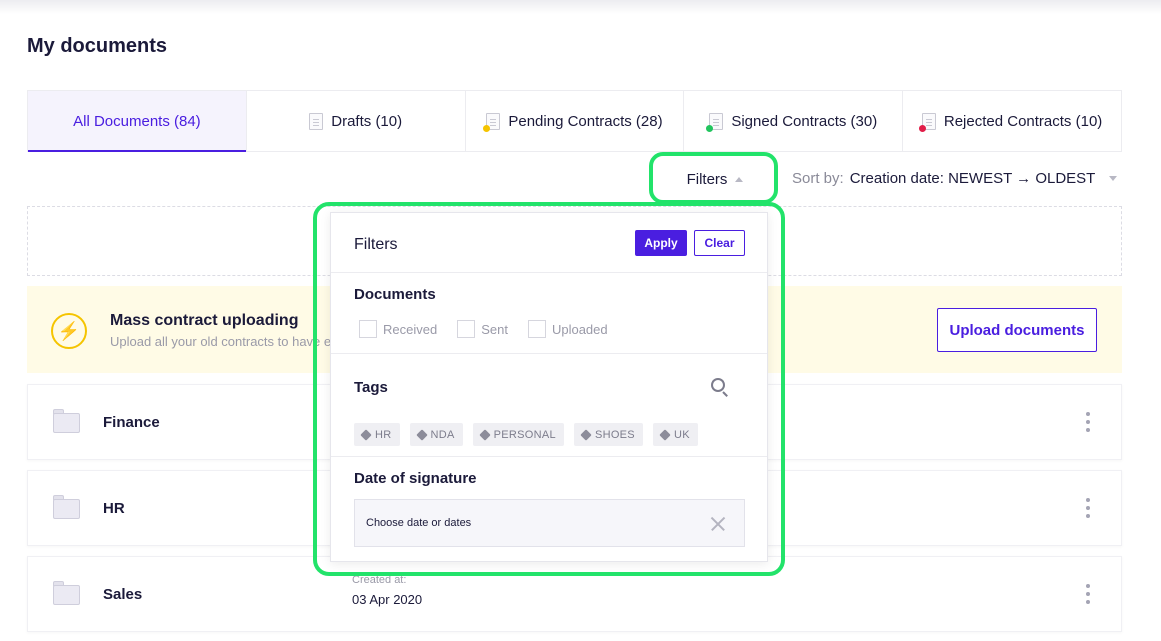  Describe the element at coordinates (580, 7) in the screenshot. I see `top-shadow` at that location.